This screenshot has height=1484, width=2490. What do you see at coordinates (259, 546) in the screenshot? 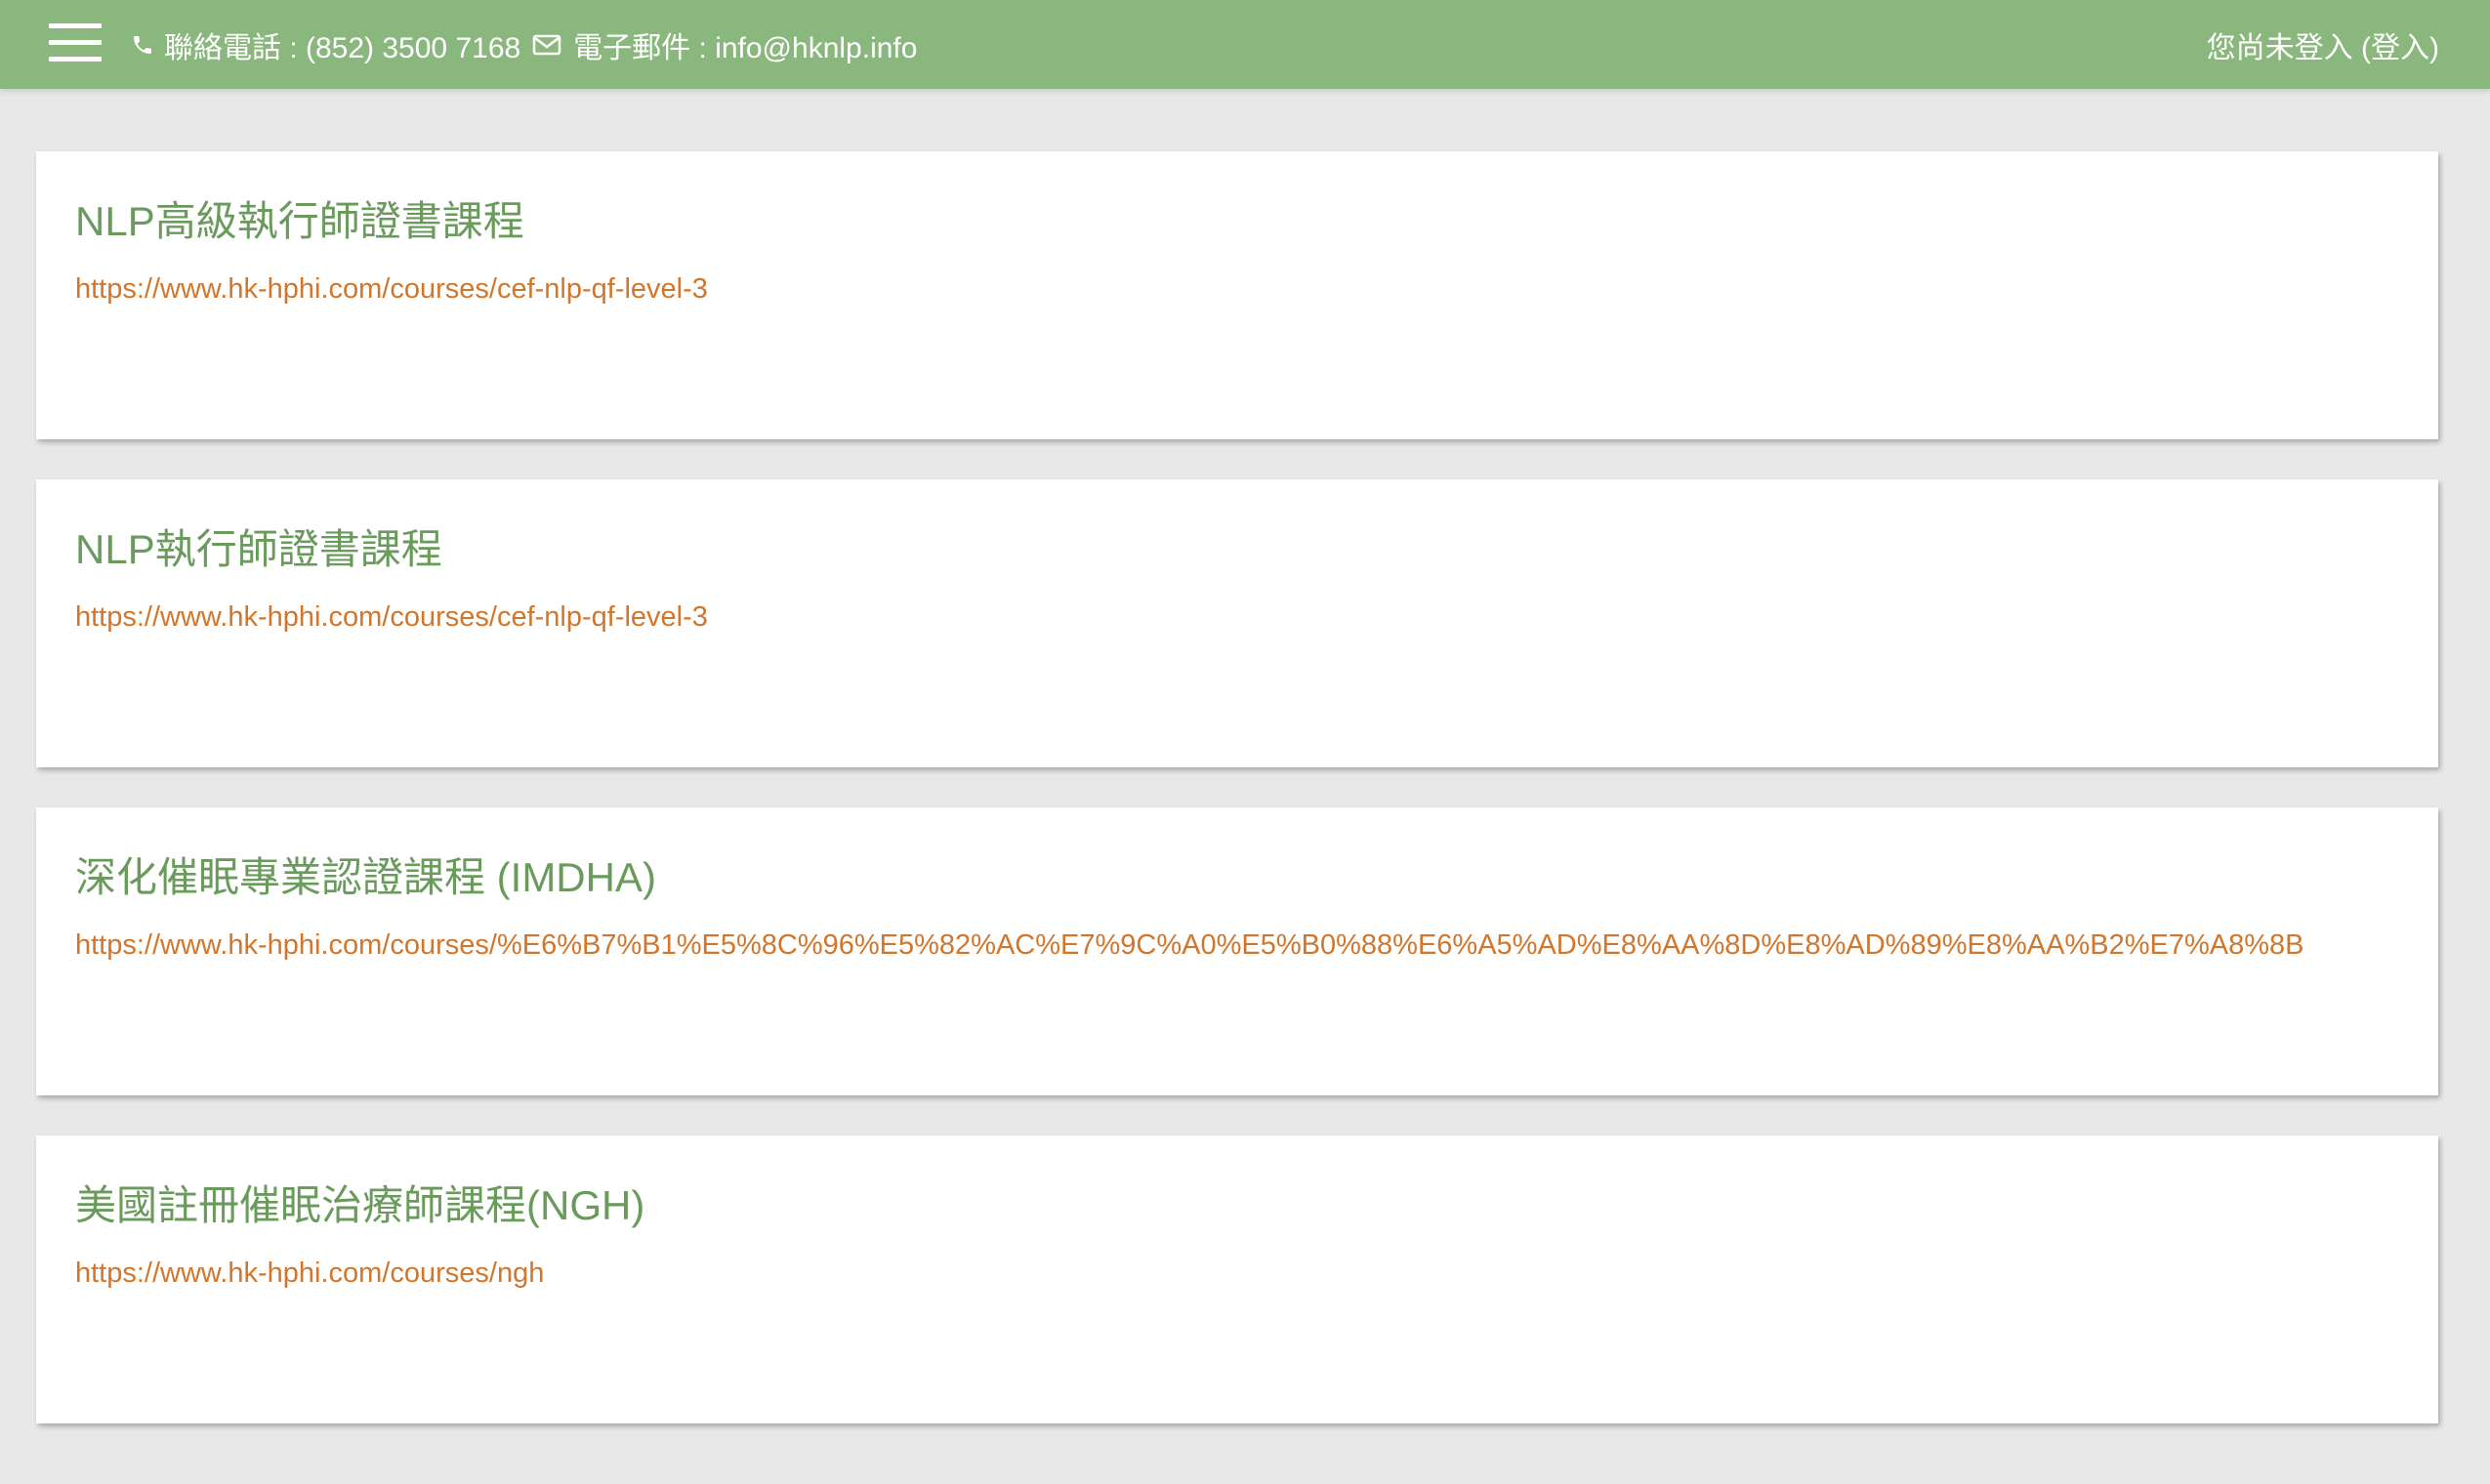
I see `course-title: NLP執行師證書課程` at bounding box center [259, 546].